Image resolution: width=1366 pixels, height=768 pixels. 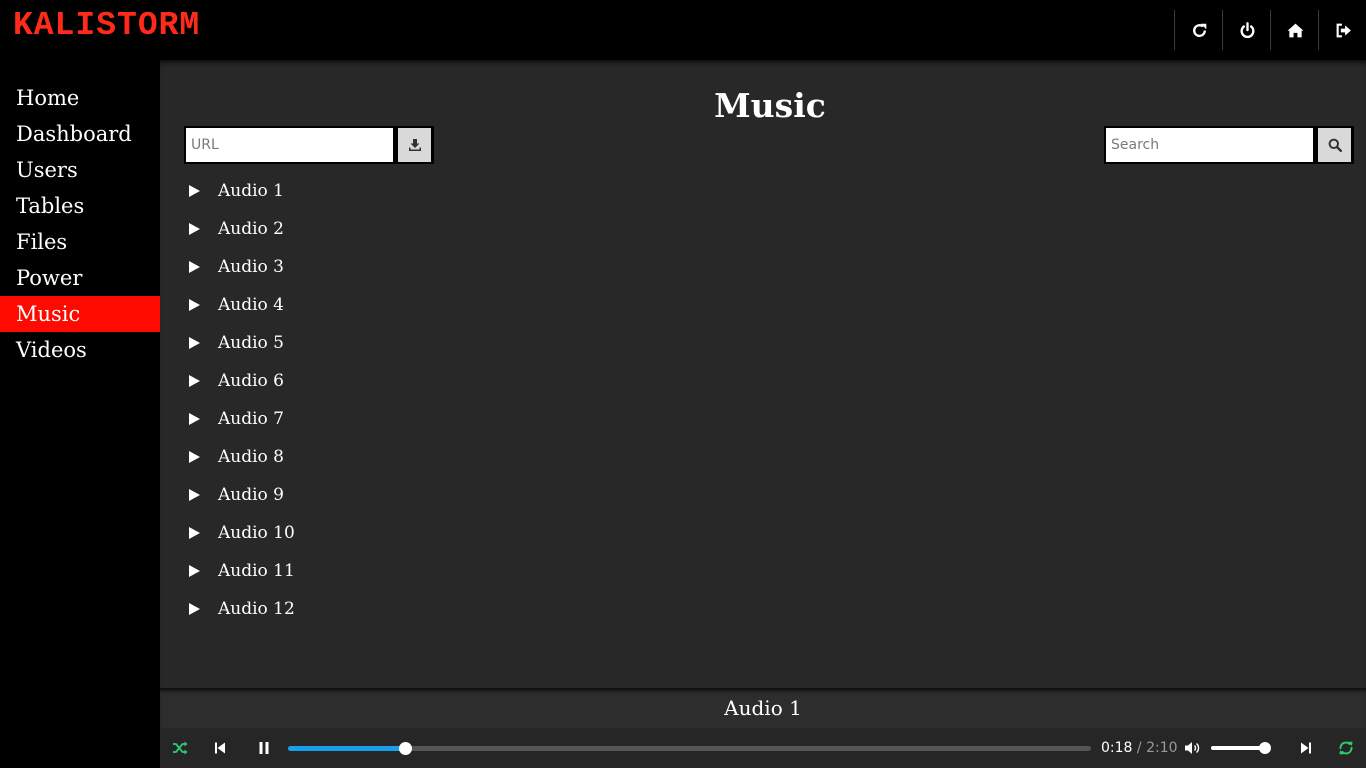 What do you see at coordinates (80, 206) in the screenshot?
I see `sidebar-item-tables: Tables` at bounding box center [80, 206].